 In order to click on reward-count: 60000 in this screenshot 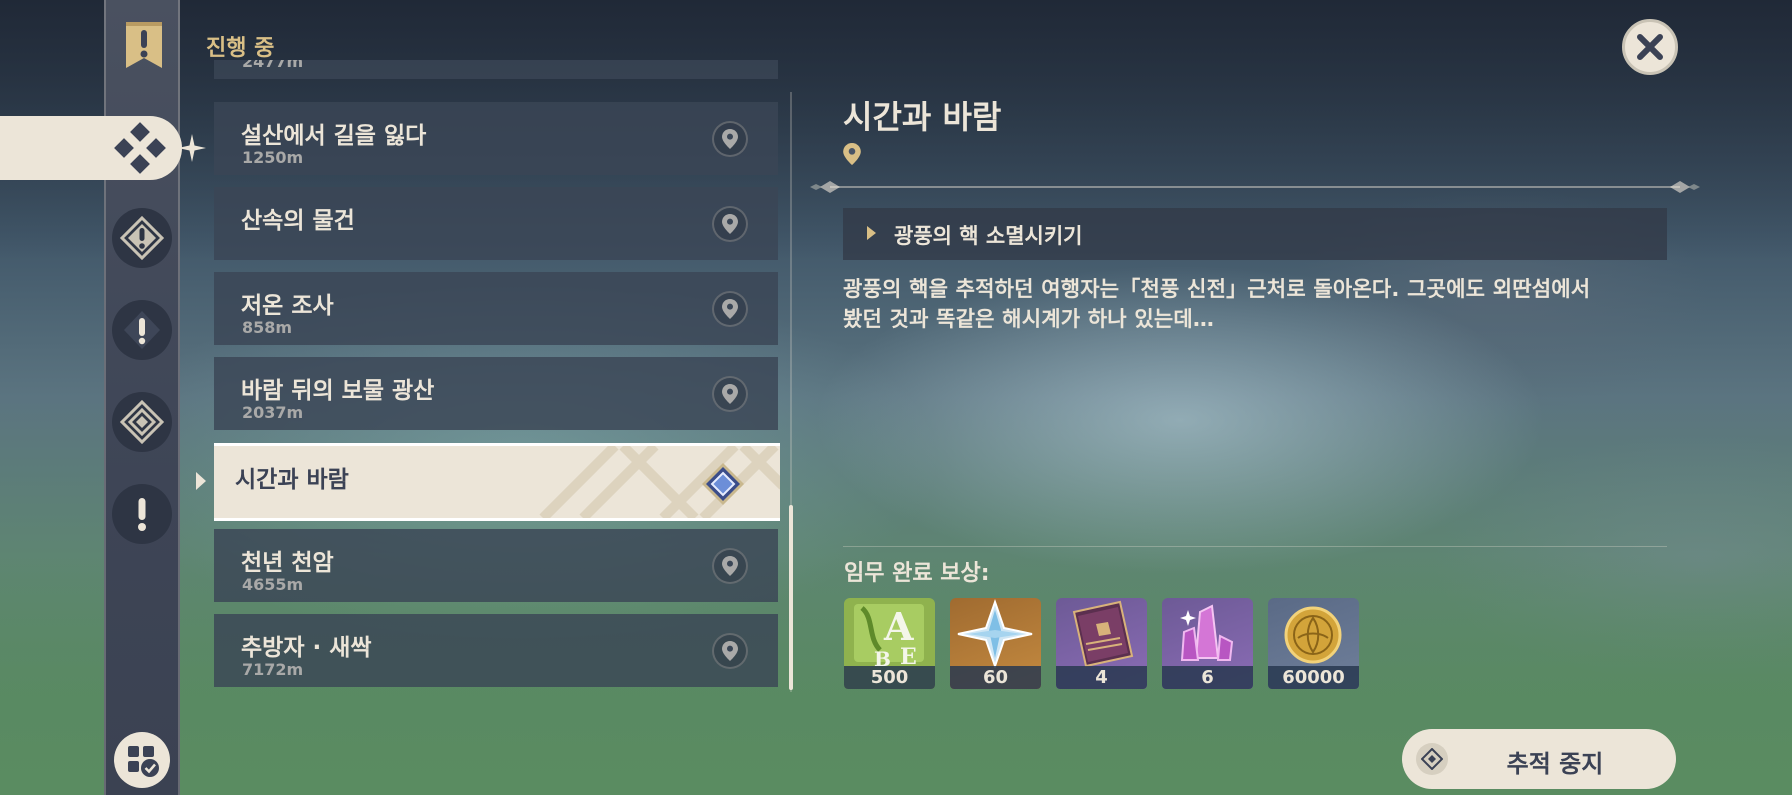, I will do `click(1313, 677)`.